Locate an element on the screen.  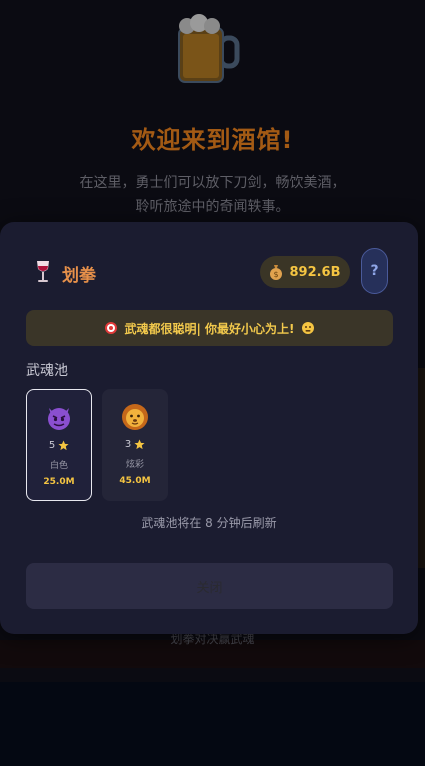
help-button: ? is located at coordinates (374, 271).